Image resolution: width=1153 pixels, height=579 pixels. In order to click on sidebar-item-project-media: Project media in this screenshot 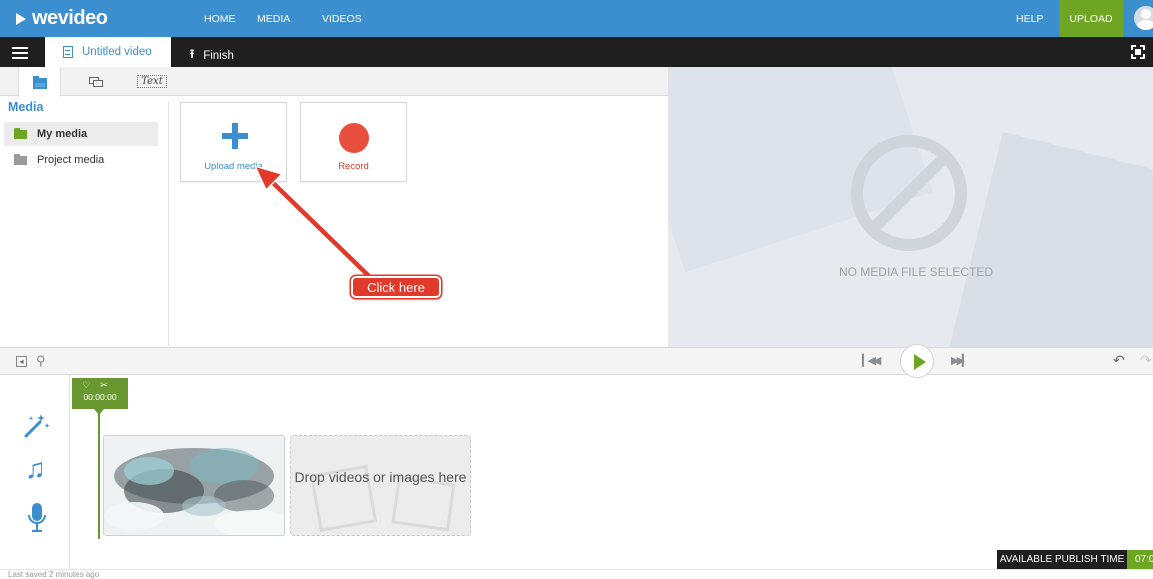, I will do `click(81, 160)`.